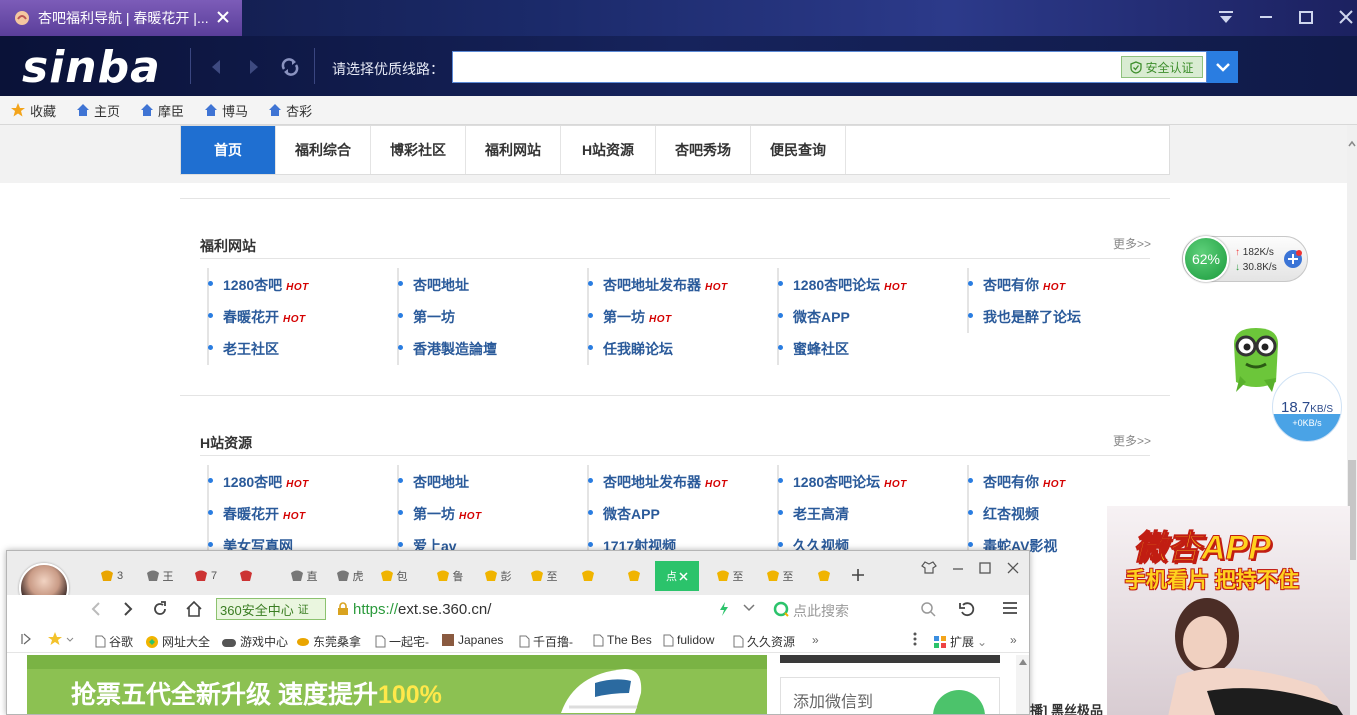 The image size is (1357, 715). Describe the element at coordinates (703, 150) in the screenshot. I see `menu-item-show: 杏吧秀场` at that location.